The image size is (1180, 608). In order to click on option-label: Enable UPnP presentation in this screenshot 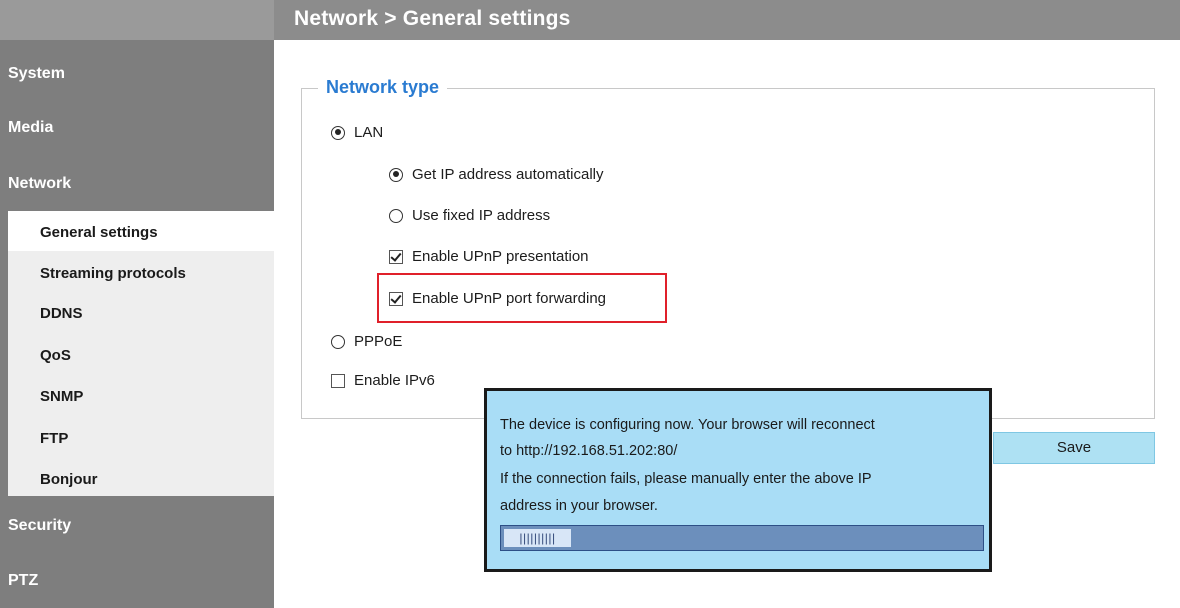, I will do `click(500, 256)`.